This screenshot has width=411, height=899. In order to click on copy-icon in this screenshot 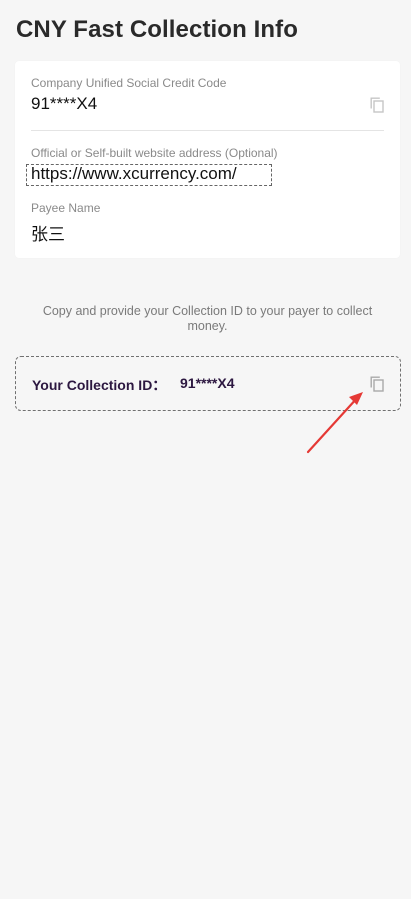, I will do `click(377, 105)`.